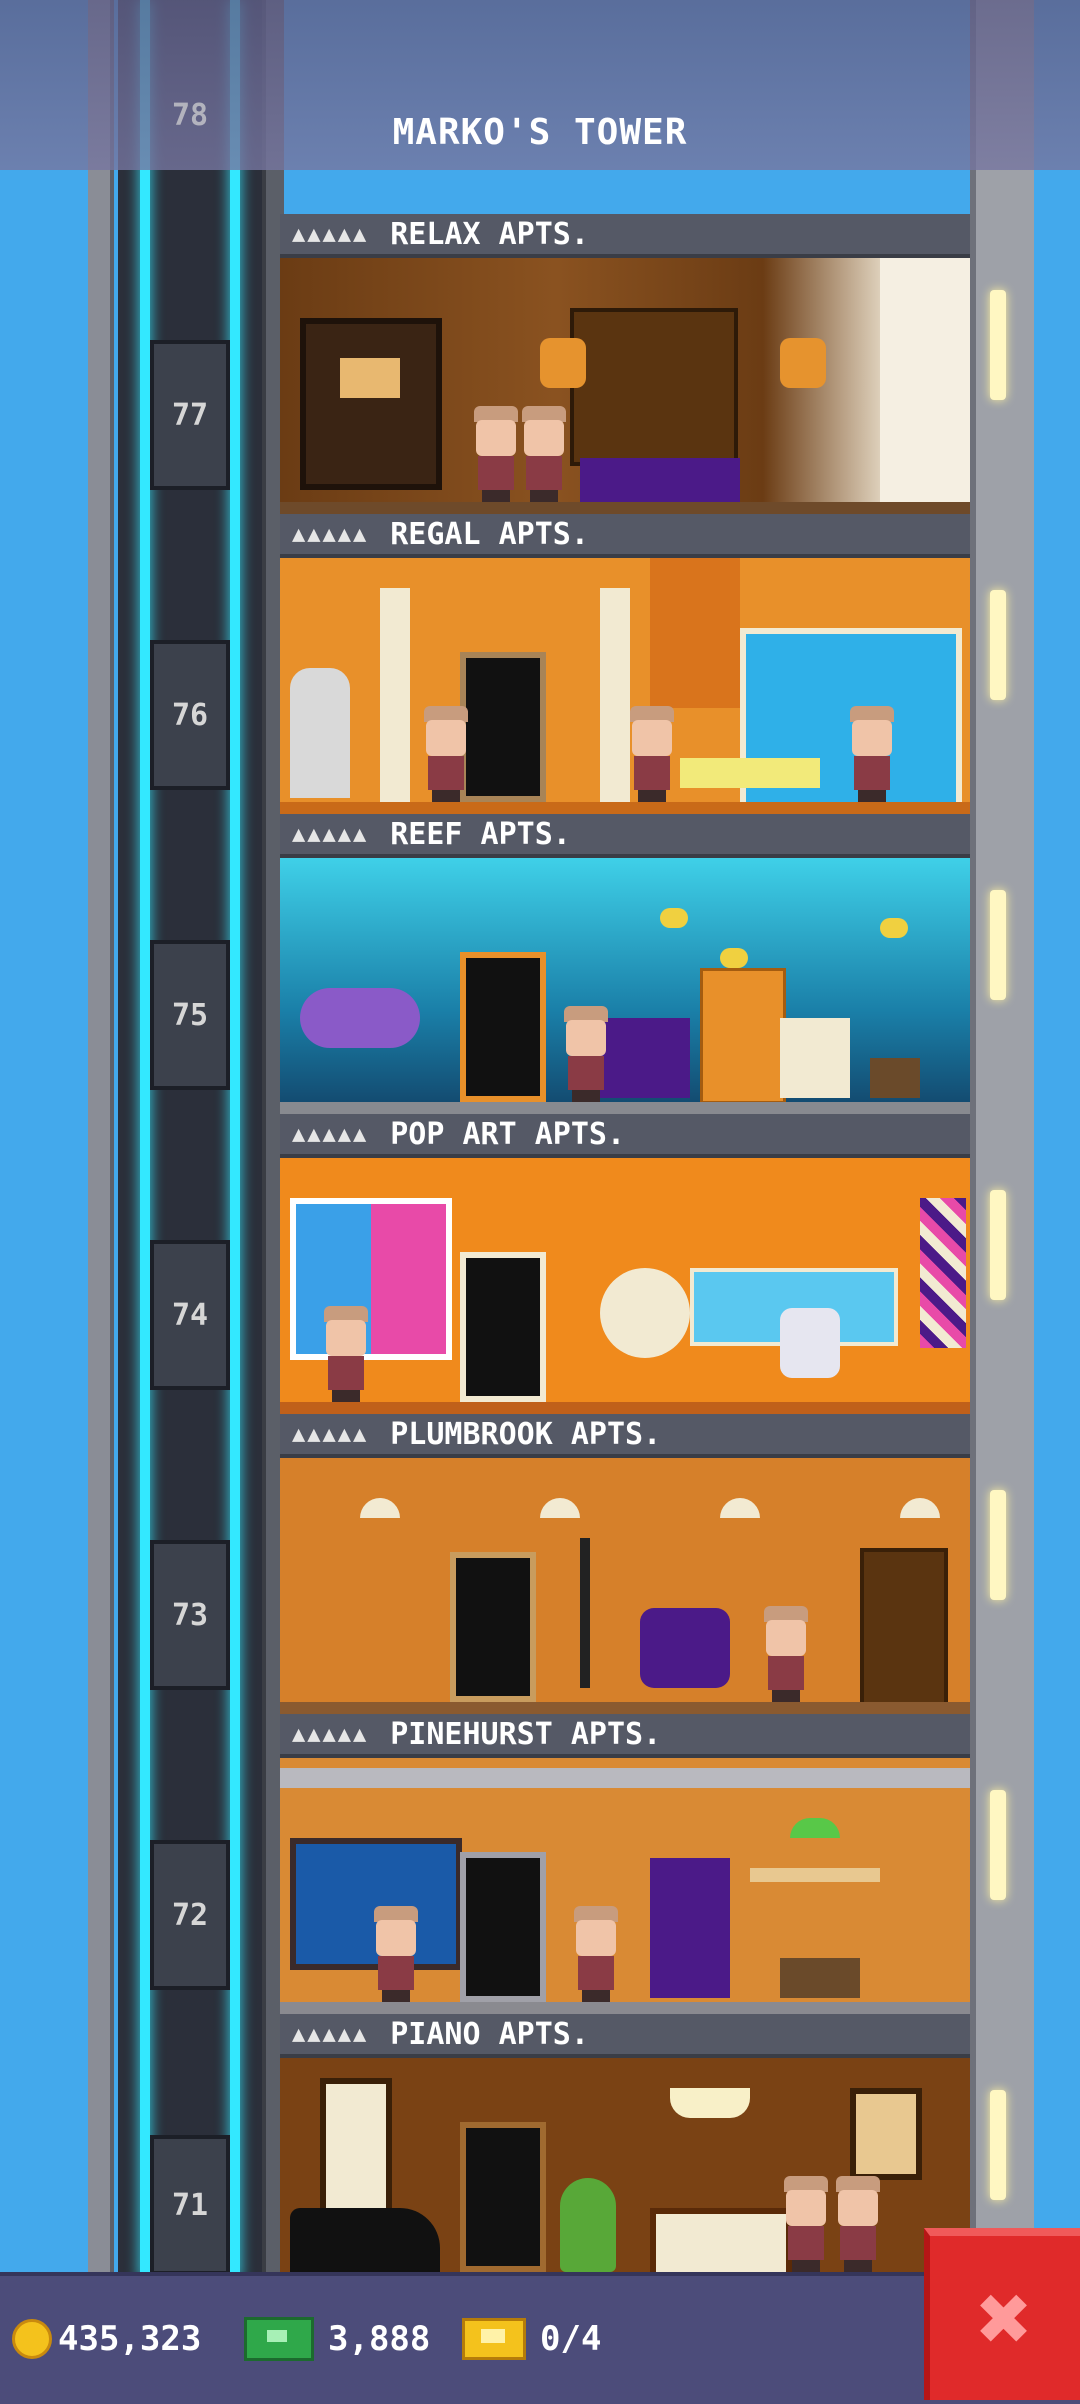  Describe the element at coordinates (379, 2339) in the screenshot. I see `bux-value: 3,888` at that location.